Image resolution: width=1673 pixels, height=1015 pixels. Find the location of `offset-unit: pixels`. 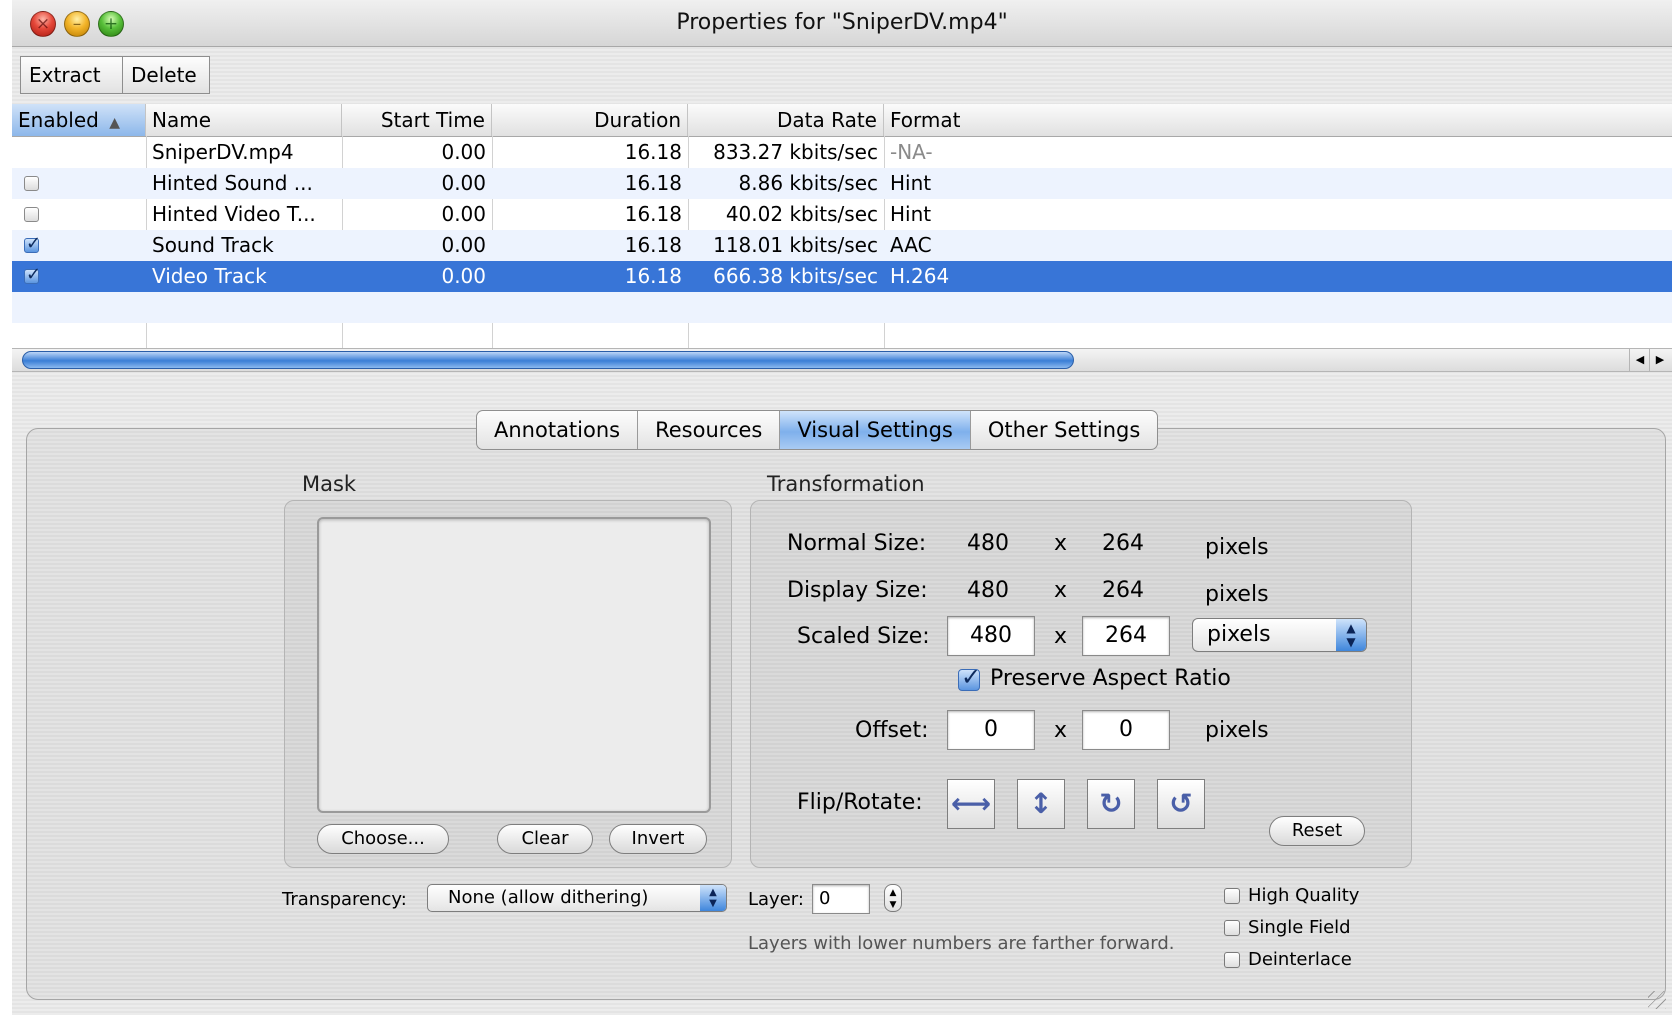

offset-unit: pixels is located at coordinates (1237, 730).